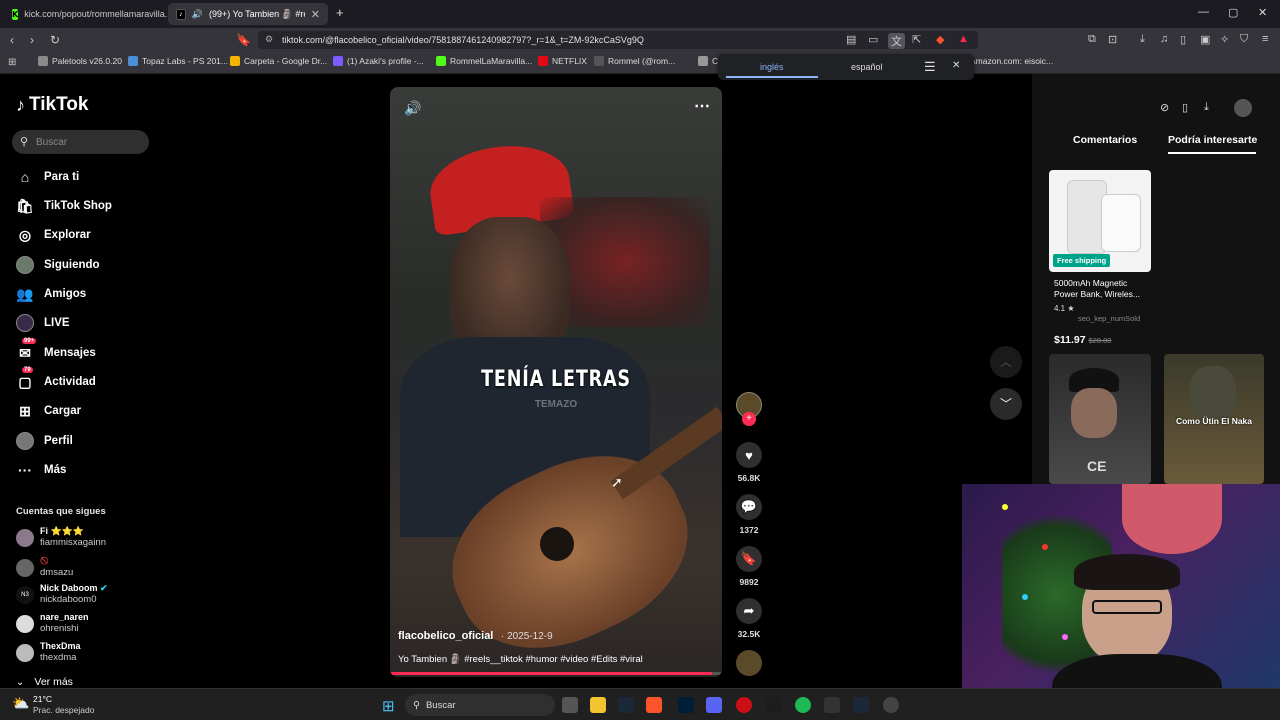 Image resolution: width=1280 pixels, height=720 pixels. I want to click on nav-perfil: Perfil, so click(44, 441).